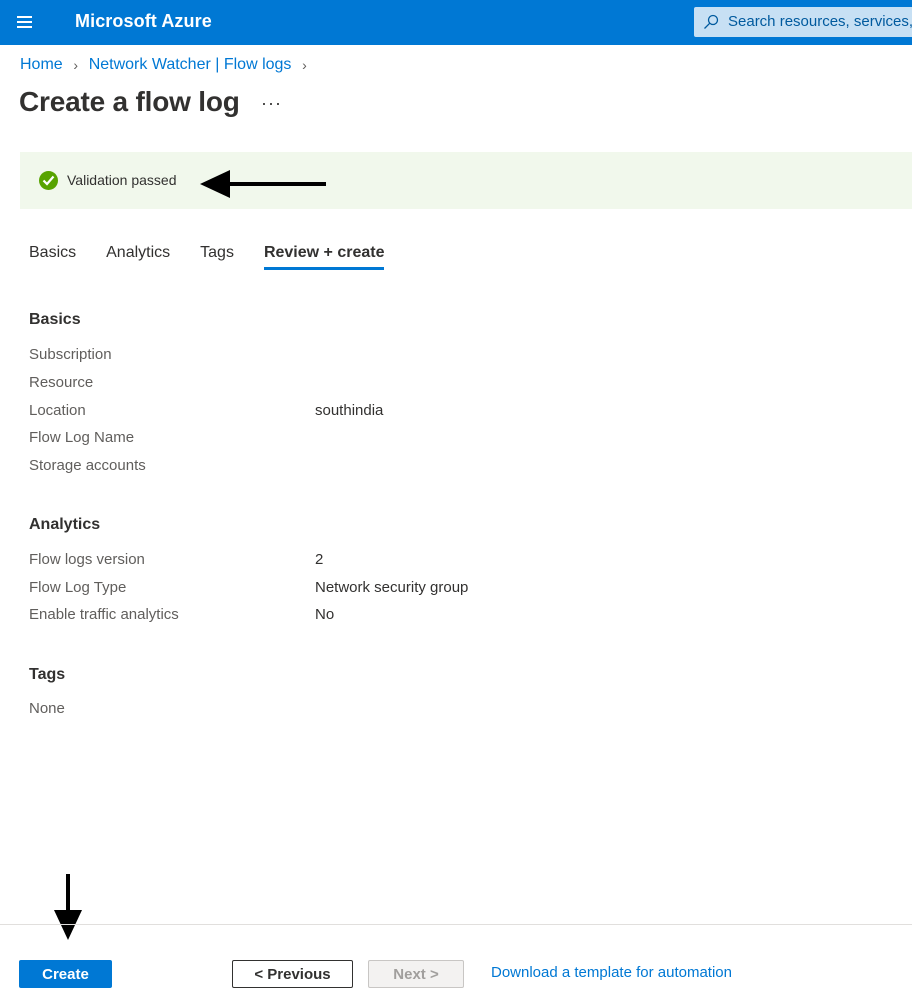 Image resolution: width=912 pixels, height=999 pixels. Describe the element at coordinates (263, 184) in the screenshot. I see `arrow-left-annotation-icon` at that location.